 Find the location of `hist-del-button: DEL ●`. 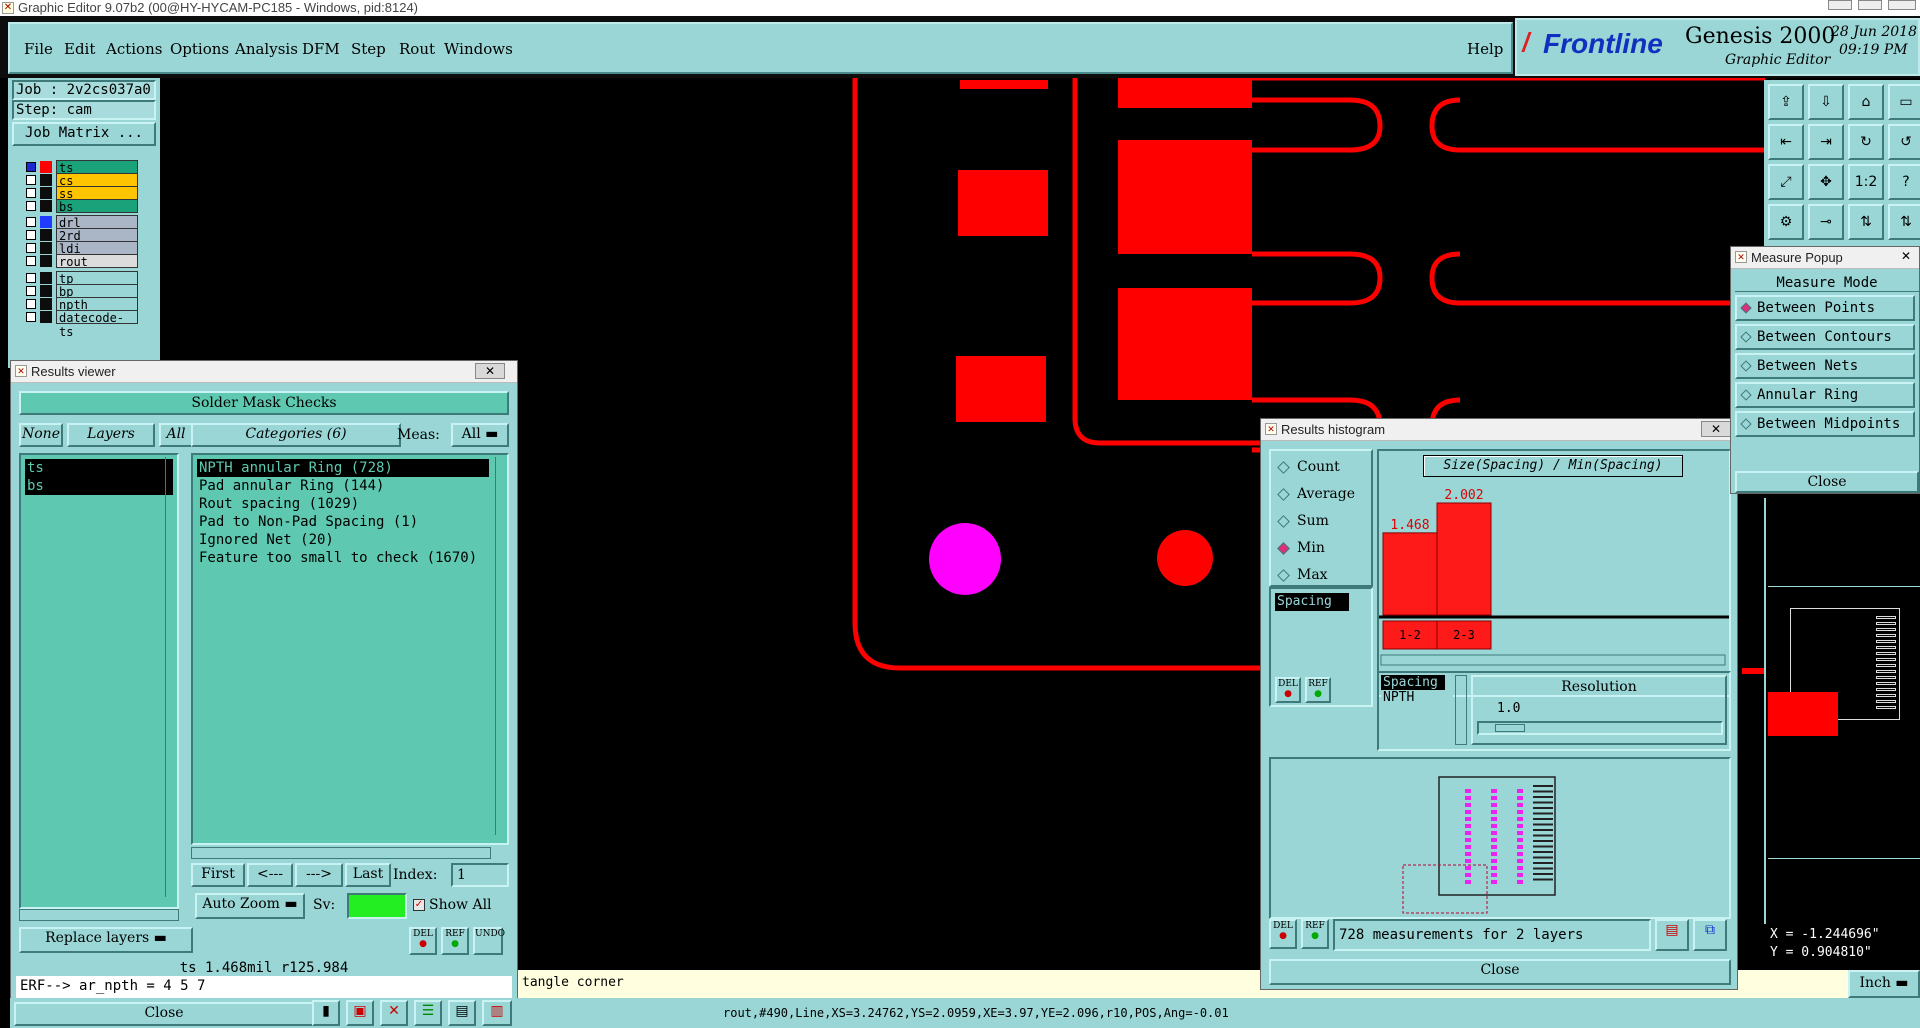

hist-del-button: DEL ● is located at coordinates (1288, 690).